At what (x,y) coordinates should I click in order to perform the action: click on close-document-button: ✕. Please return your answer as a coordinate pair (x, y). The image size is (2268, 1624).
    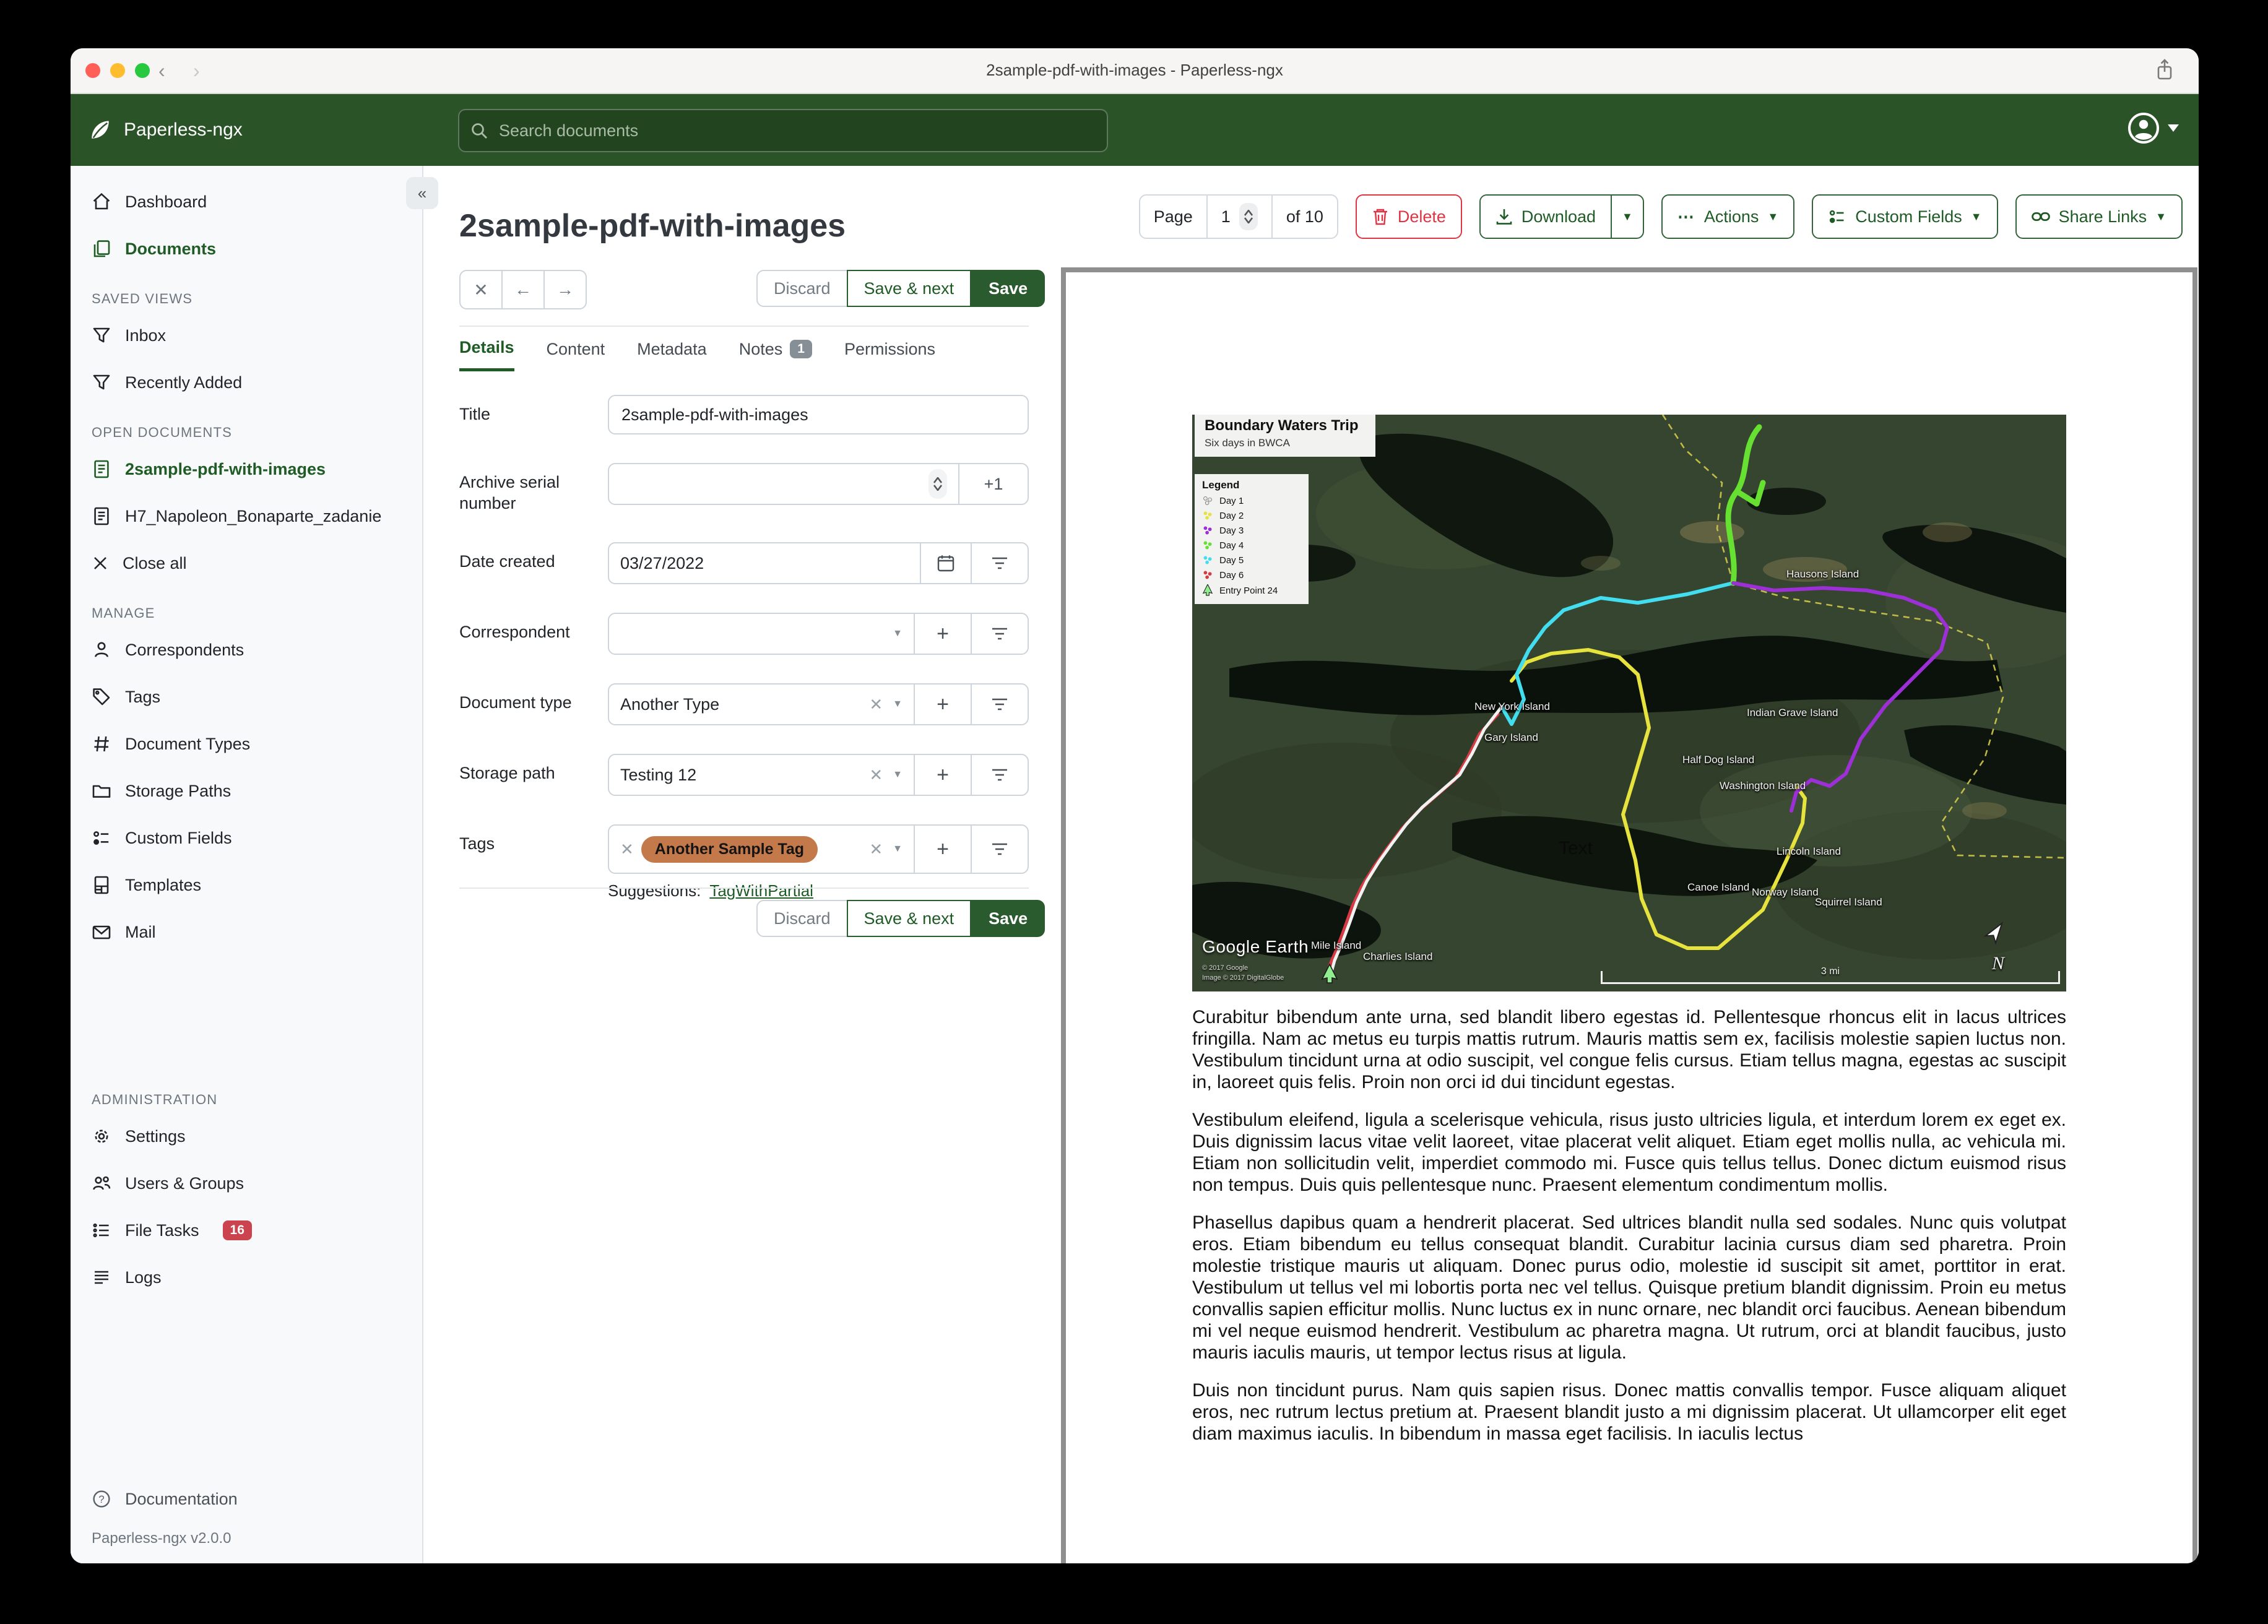
    Looking at the image, I should click on (481, 289).